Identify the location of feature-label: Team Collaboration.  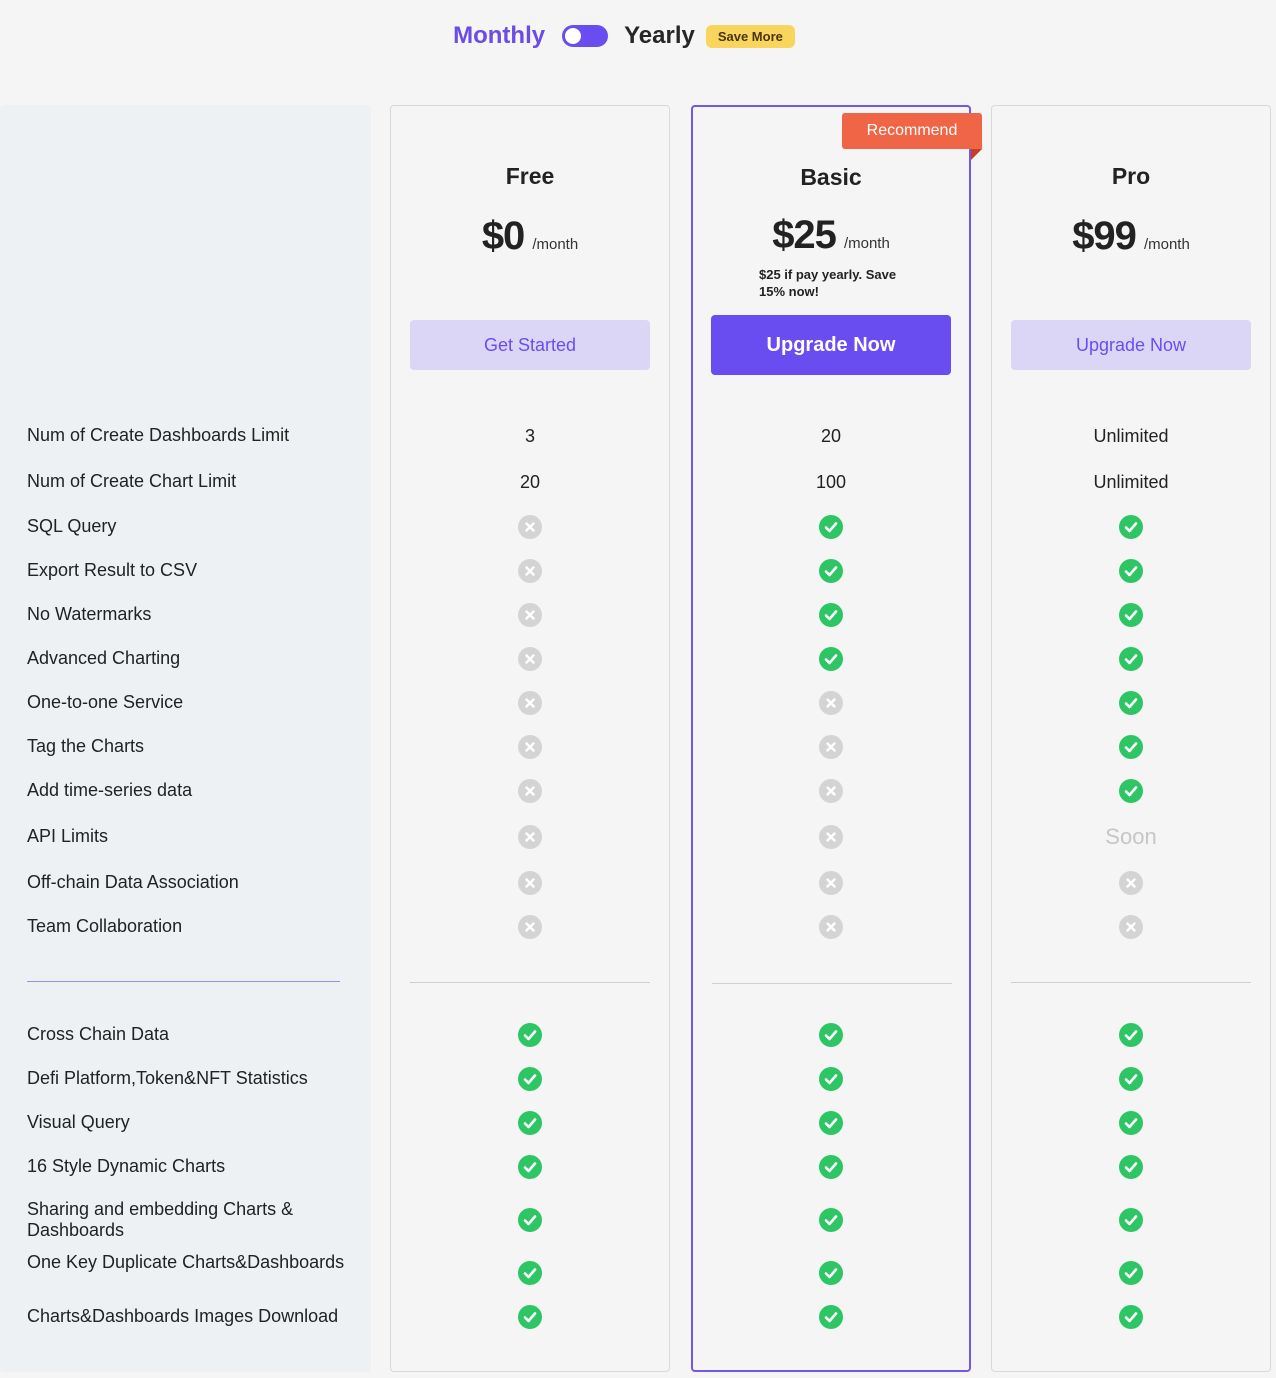
(105, 926).